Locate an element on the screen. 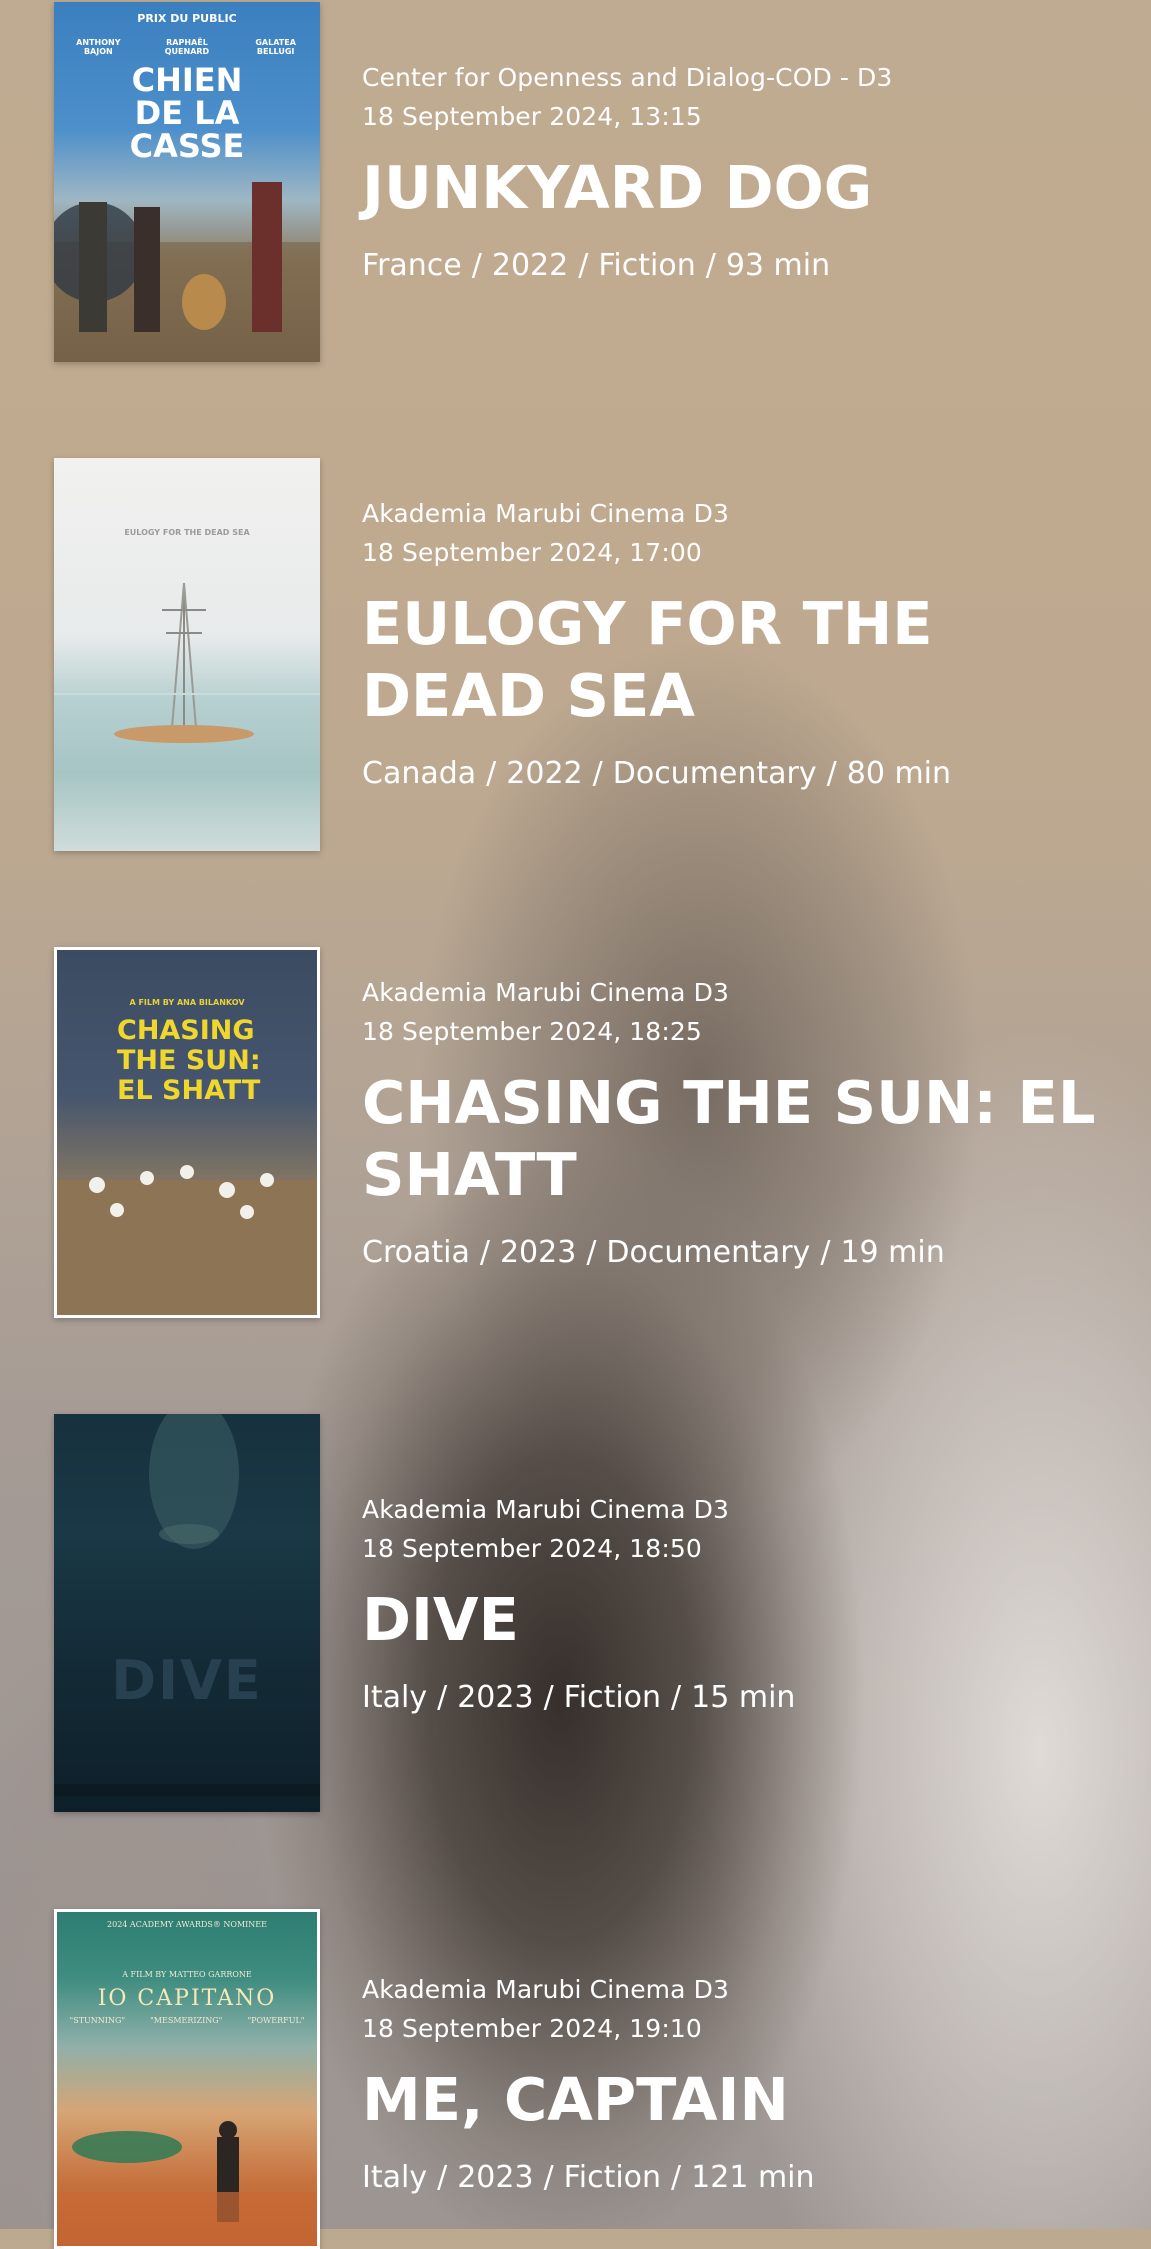 Image resolution: width=1151 pixels, height=2249 pixels. poster-quotes: "STUNNING" "MESMERIZING" "POWERFUL" is located at coordinates (187, 2020).